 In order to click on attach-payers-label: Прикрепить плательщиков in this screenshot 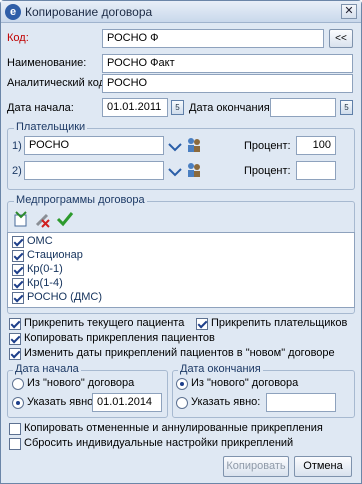, I will do `click(279, 323)`.